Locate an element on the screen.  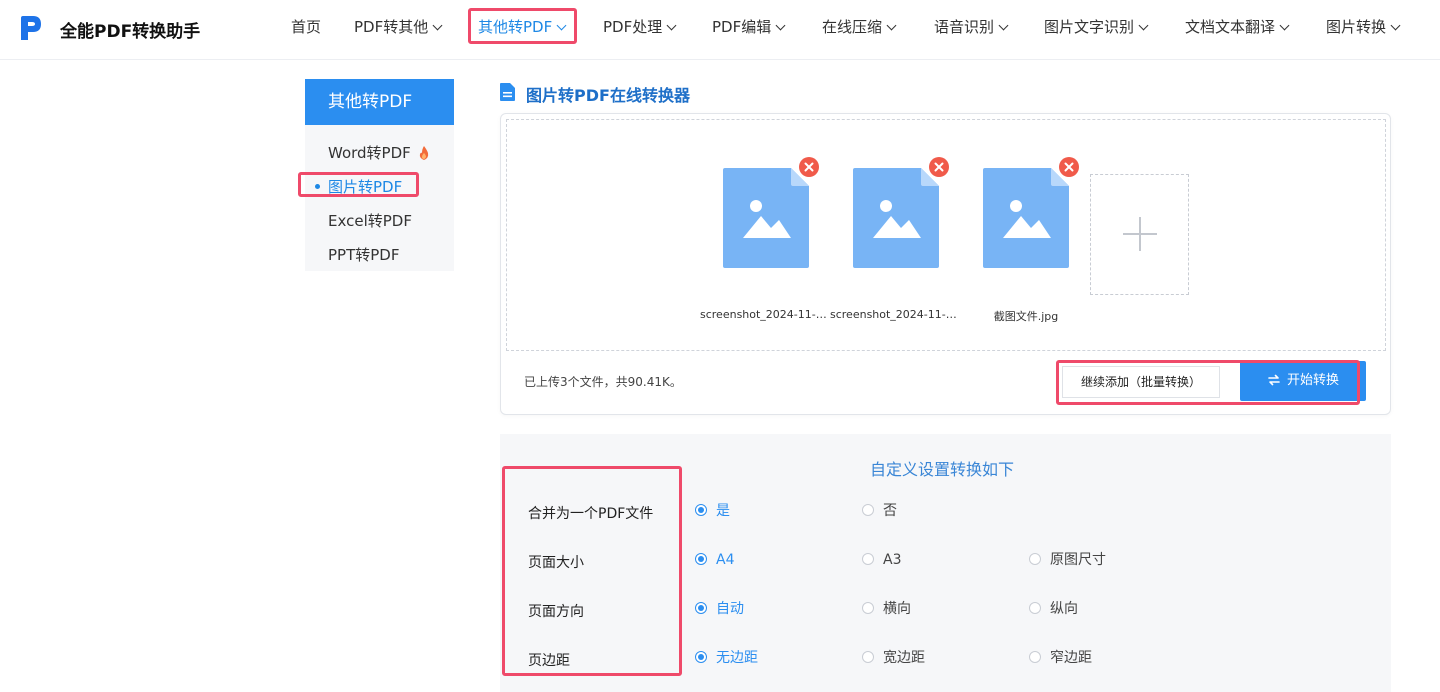
nav-item-translate: 文档文本翻译 is located at coordinates (1237, 27).